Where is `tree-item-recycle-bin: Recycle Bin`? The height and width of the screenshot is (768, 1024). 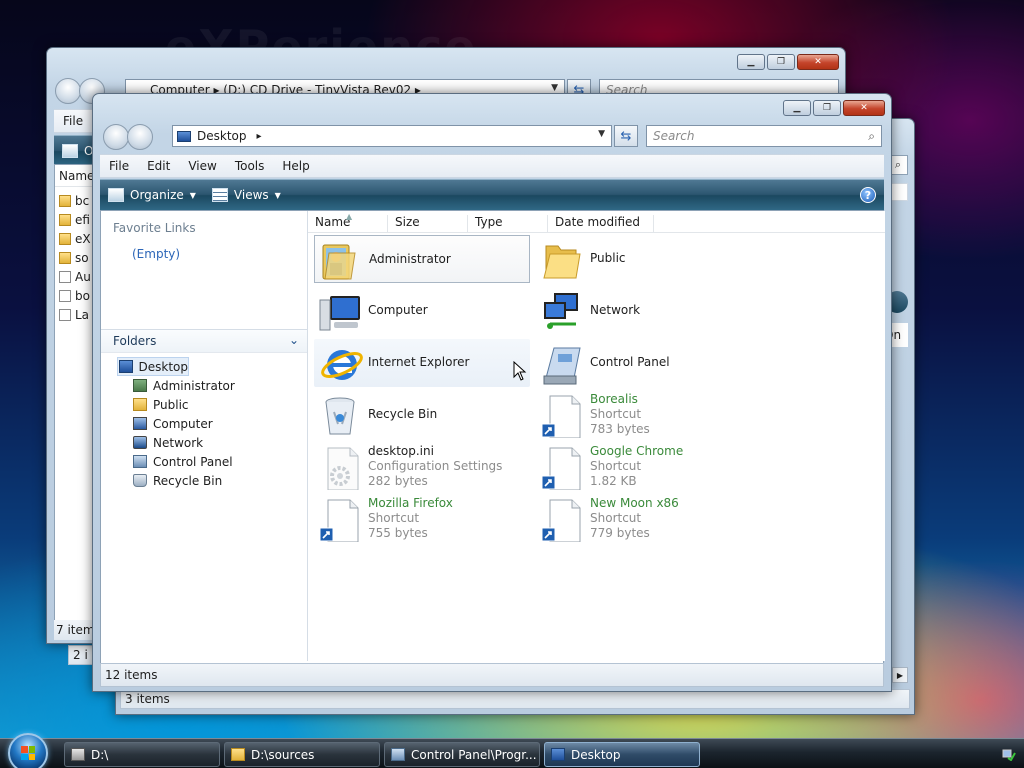 tree-item-recycle-bin: Recycle Bin is located at coordinates (184, 480).